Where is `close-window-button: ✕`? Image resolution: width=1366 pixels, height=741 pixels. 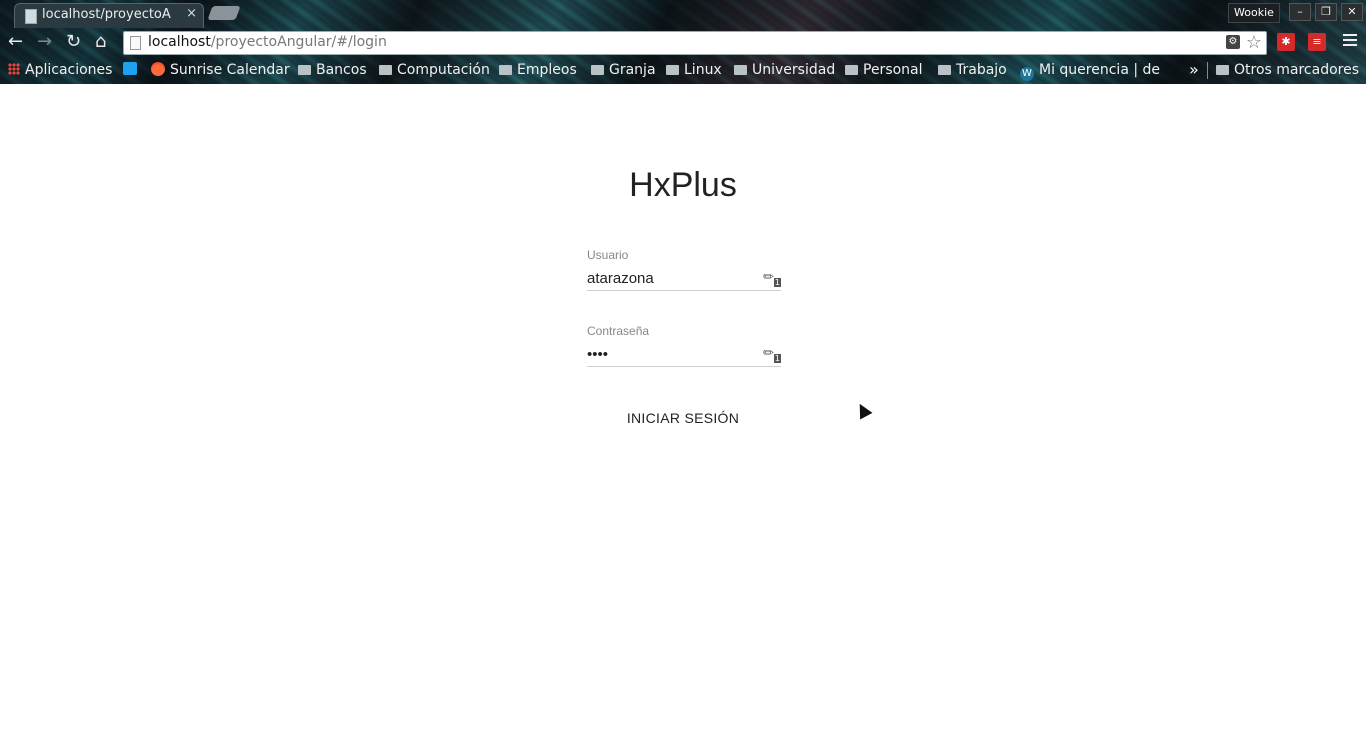 close-window-button: ✕ is located at coordinates (1352, 12).